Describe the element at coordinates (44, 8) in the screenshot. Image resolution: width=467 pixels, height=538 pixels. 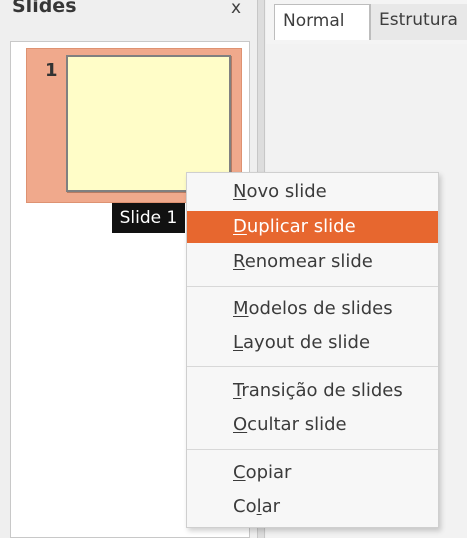
I see `panel-title: Slides` at that location.